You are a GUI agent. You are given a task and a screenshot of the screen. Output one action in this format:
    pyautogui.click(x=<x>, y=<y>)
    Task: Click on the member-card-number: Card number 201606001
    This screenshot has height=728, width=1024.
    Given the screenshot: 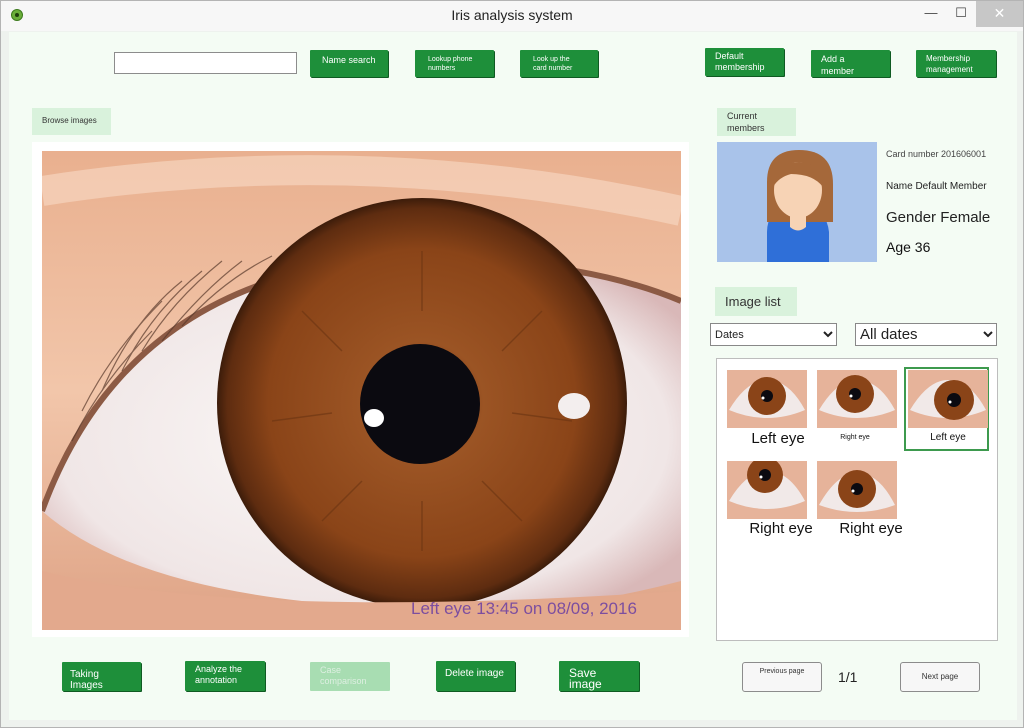 What is the action you would take?
    pyautogui.click(x=936, y=154)
    